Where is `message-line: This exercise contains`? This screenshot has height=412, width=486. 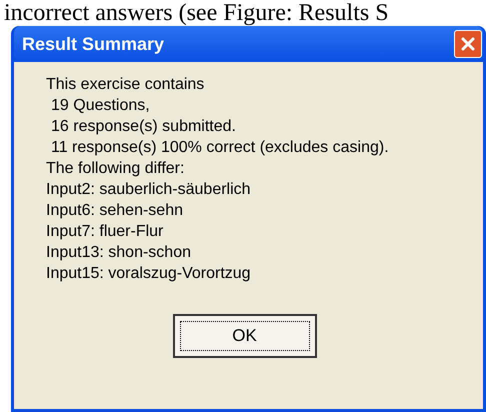
message-line: This exercise contains is located at coordinates (126, 85).